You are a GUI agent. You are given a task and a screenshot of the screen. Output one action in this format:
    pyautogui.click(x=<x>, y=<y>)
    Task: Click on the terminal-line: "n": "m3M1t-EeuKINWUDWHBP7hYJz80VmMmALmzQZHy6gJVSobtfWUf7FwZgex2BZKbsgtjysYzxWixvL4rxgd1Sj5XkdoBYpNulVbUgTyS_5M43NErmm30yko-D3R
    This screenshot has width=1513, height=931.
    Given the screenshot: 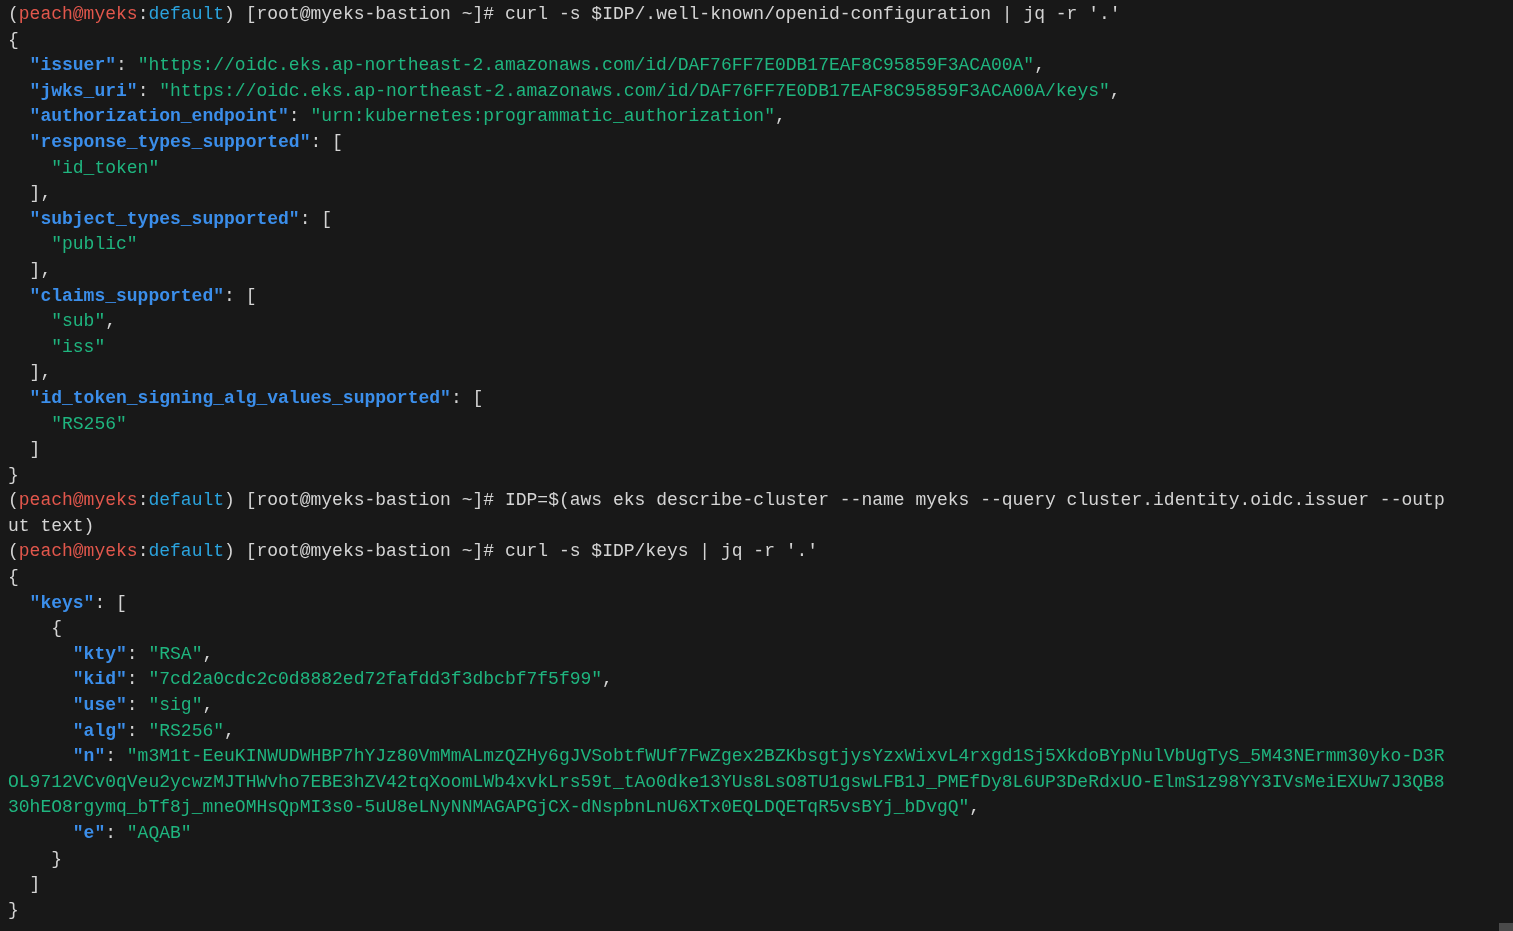 What is the action you would take?
    pyautogui.click(x=758, y=756)
    